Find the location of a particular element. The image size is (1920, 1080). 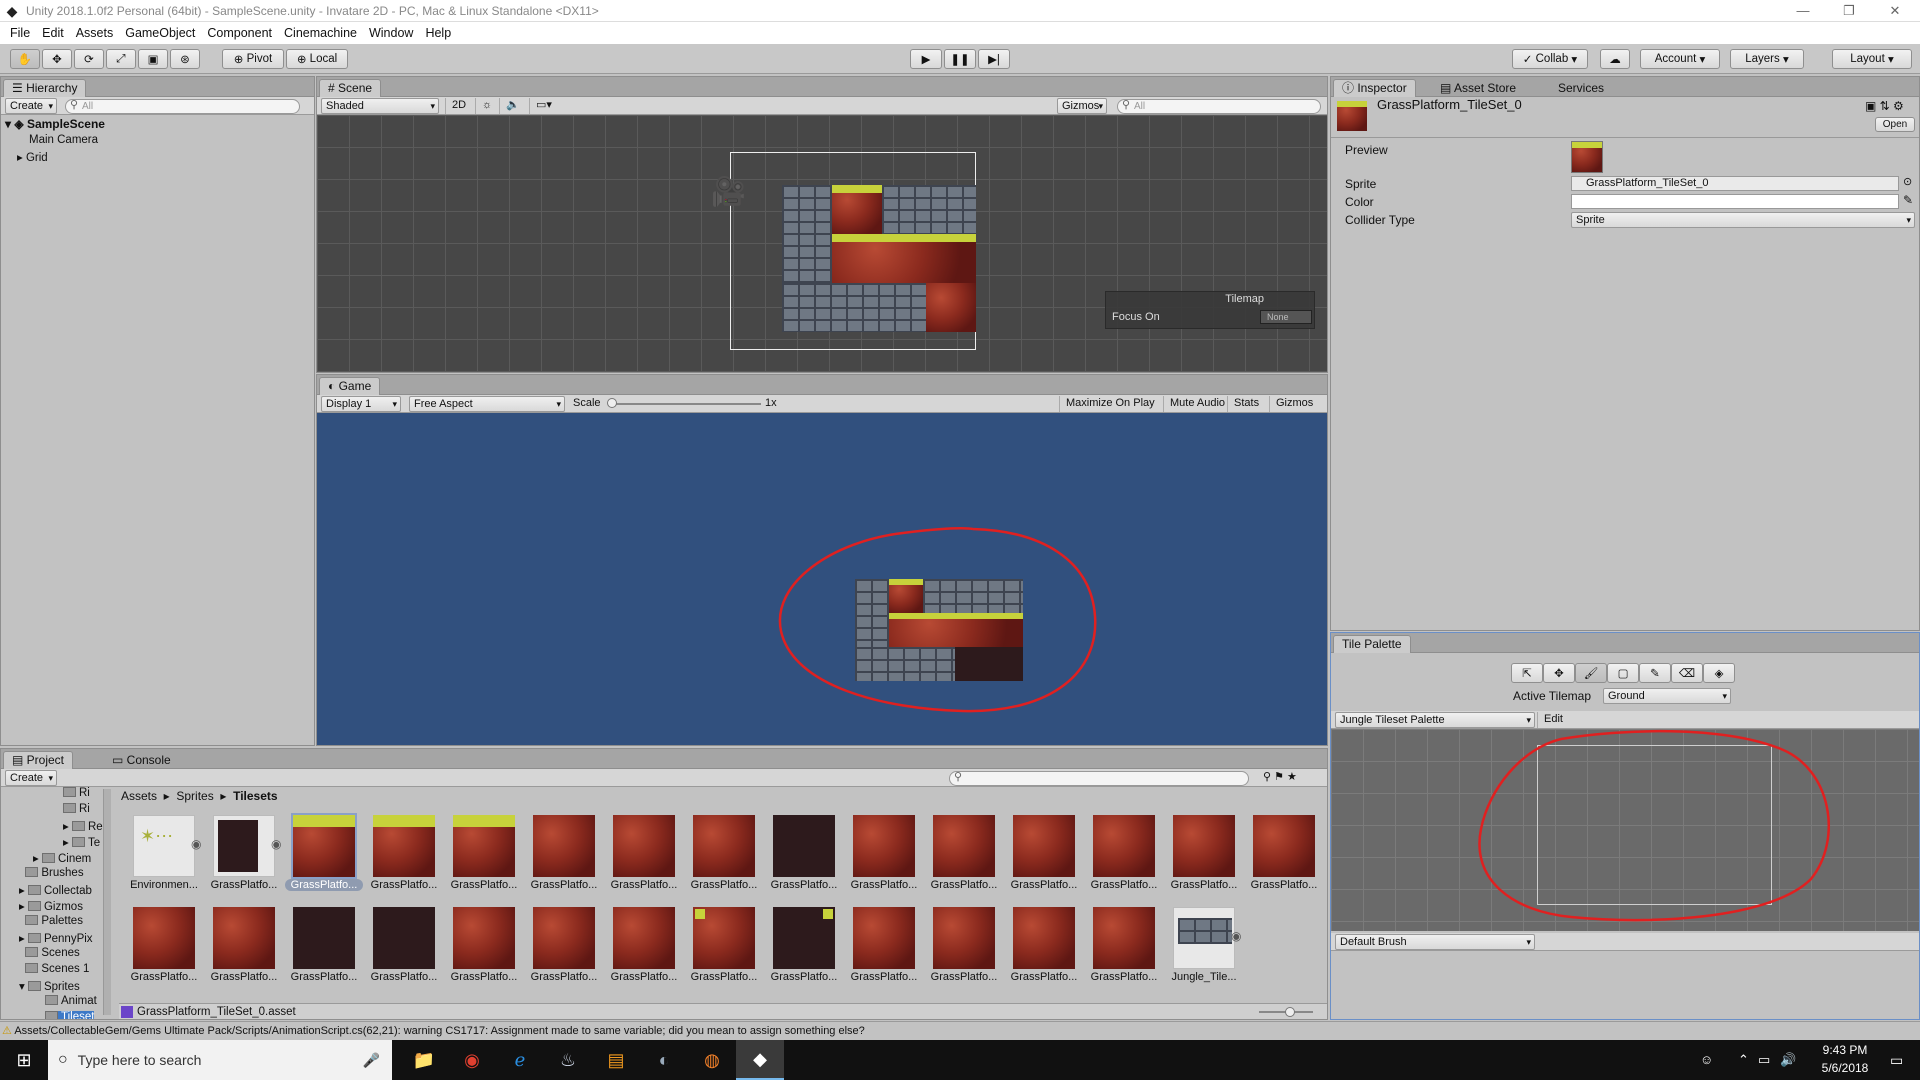

eraser-tool-icon: ⌫ is located at coordinates (1687, 673).